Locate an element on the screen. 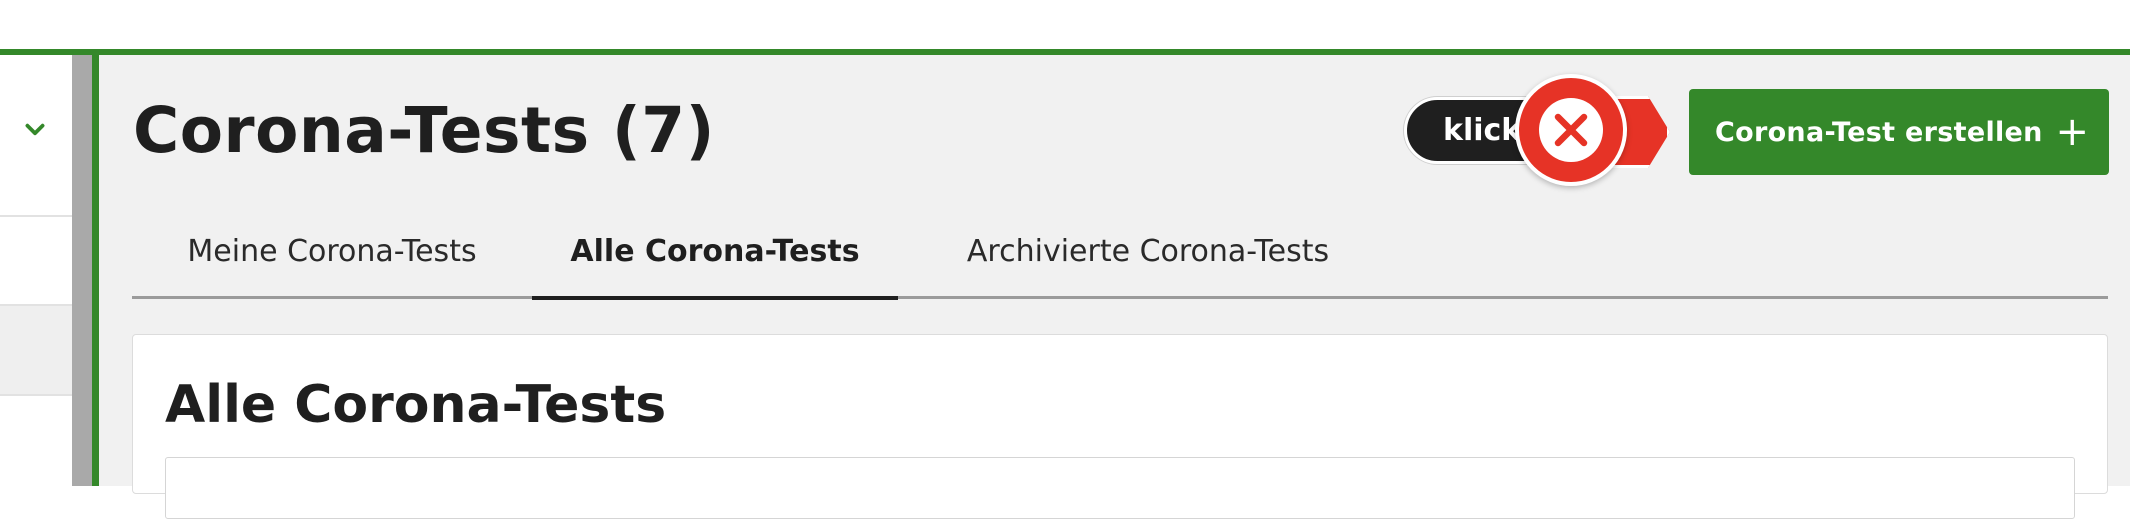 This screenshot has height=519, width=2130. tab-archivierte-corona-tests: Archivierte Corona-Tests is located at coordinates (1148, 262).